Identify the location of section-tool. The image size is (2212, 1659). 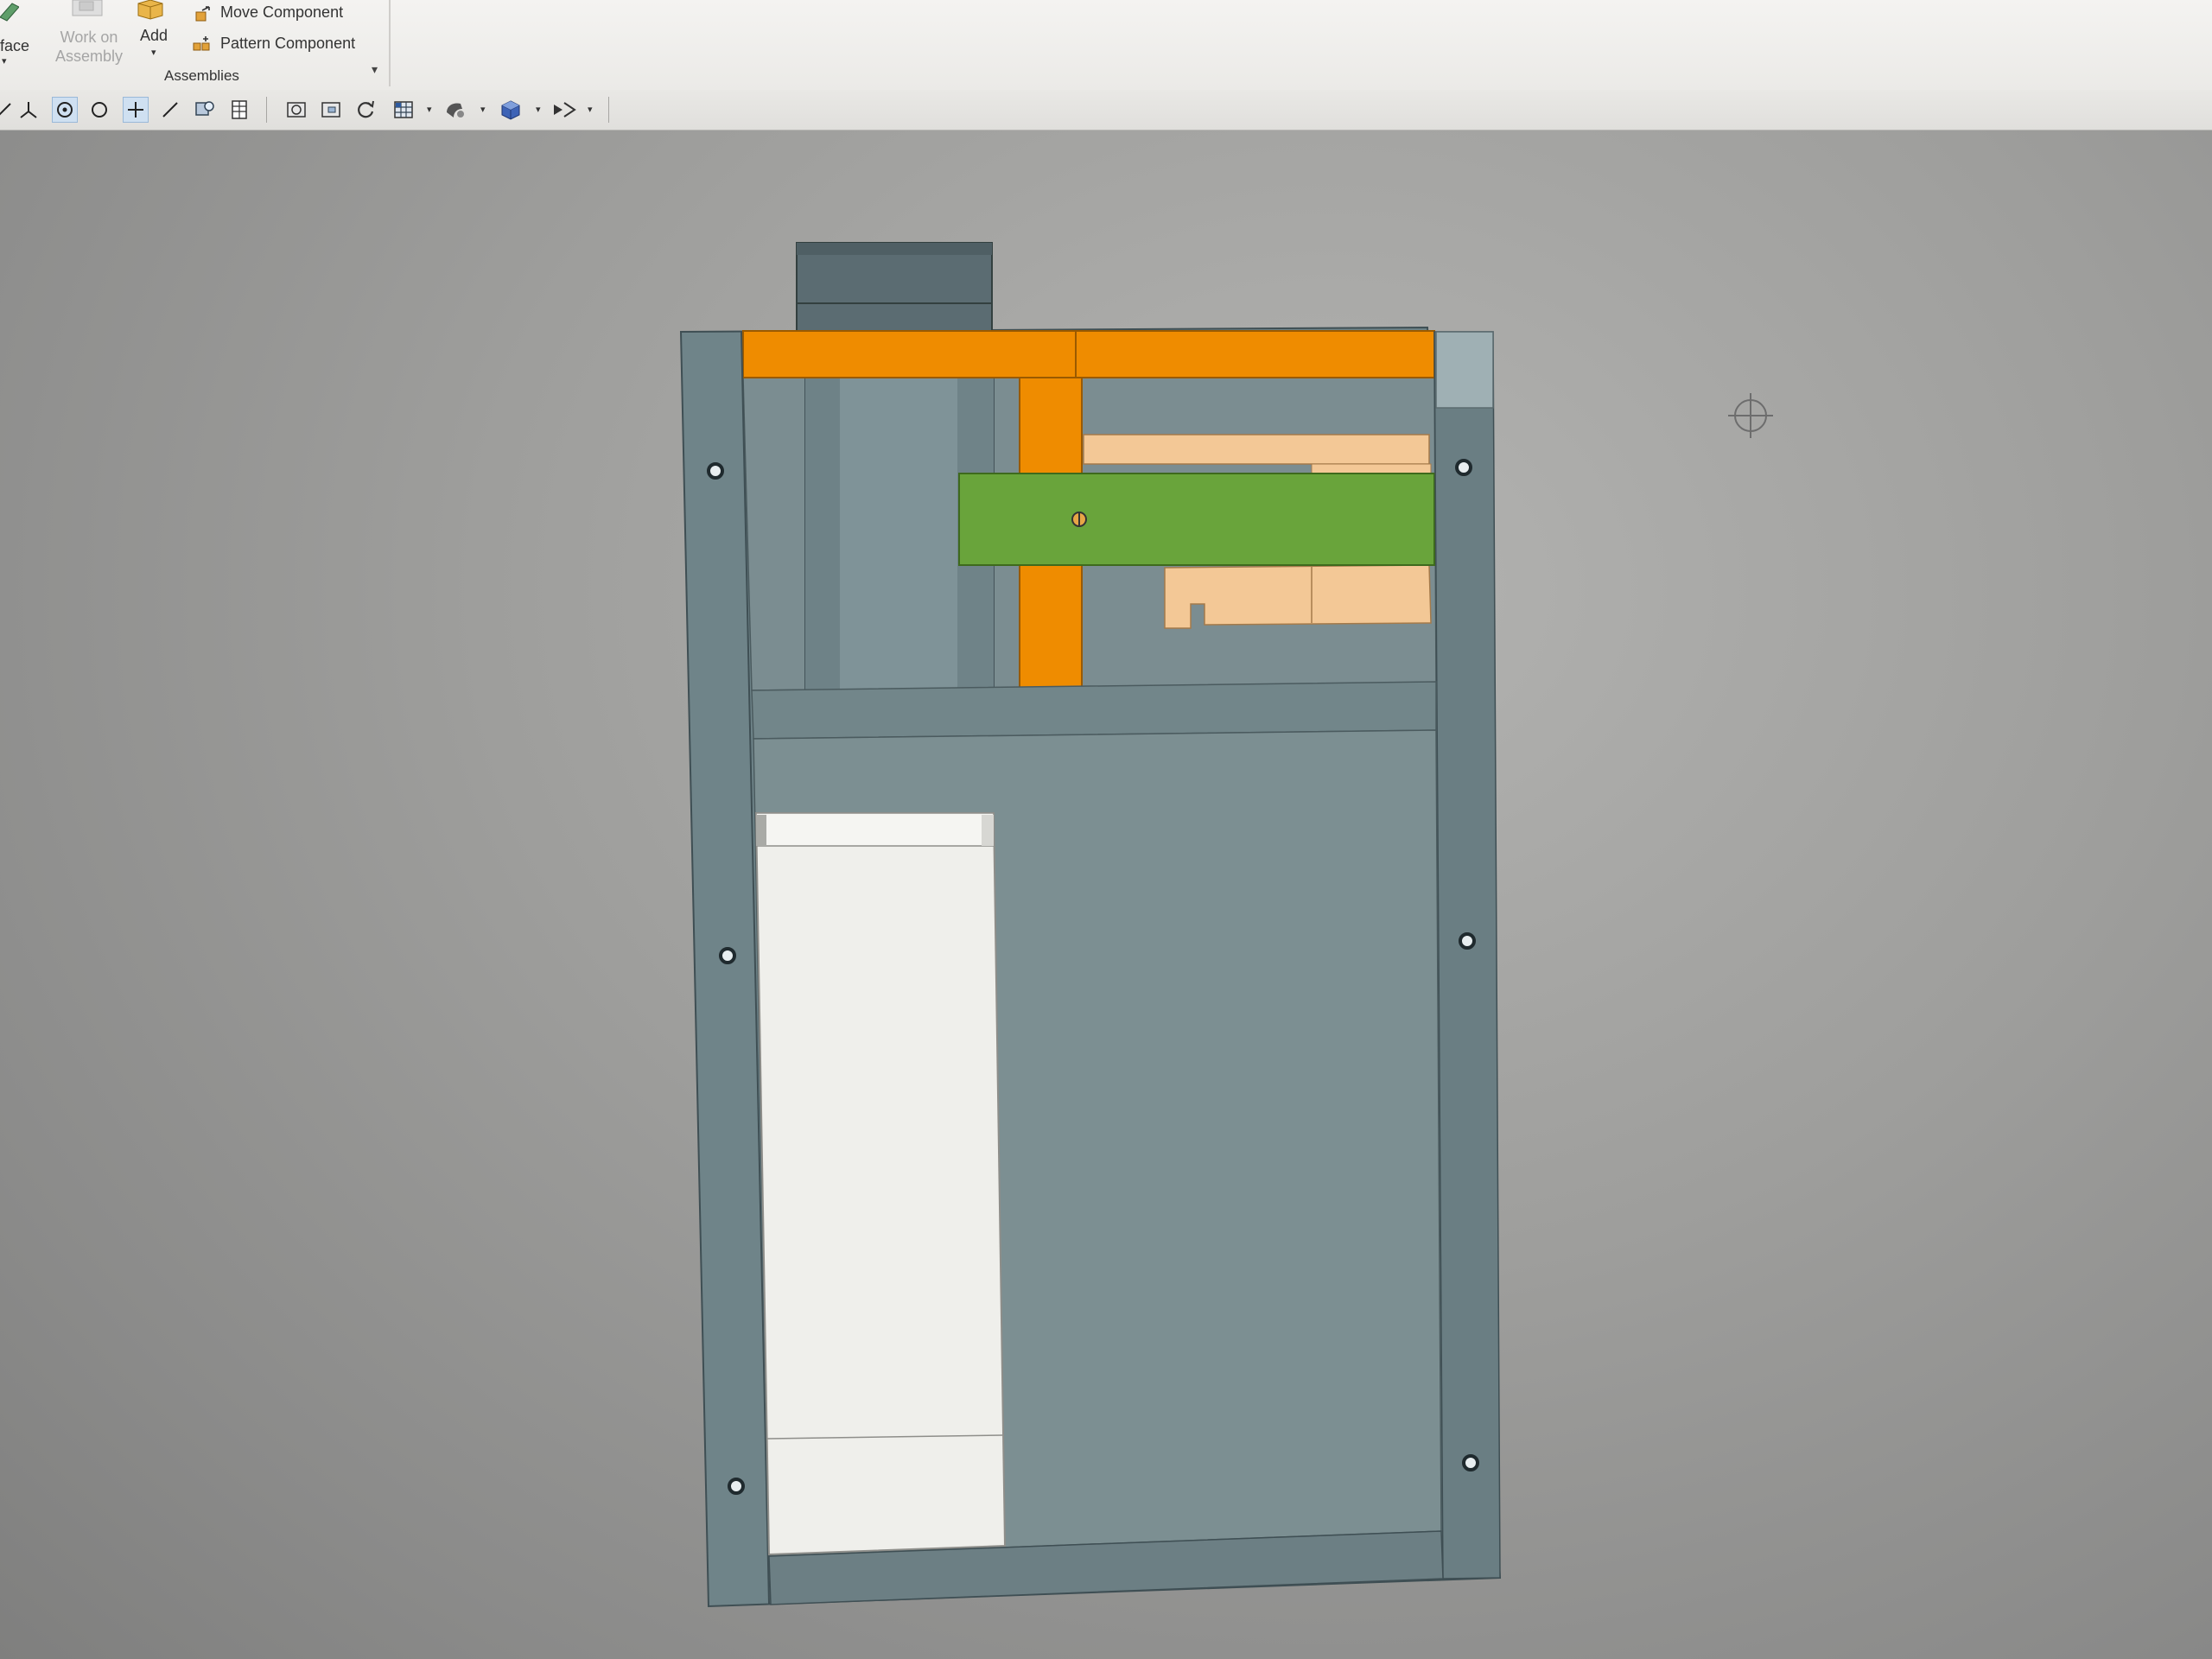
(564, 110).